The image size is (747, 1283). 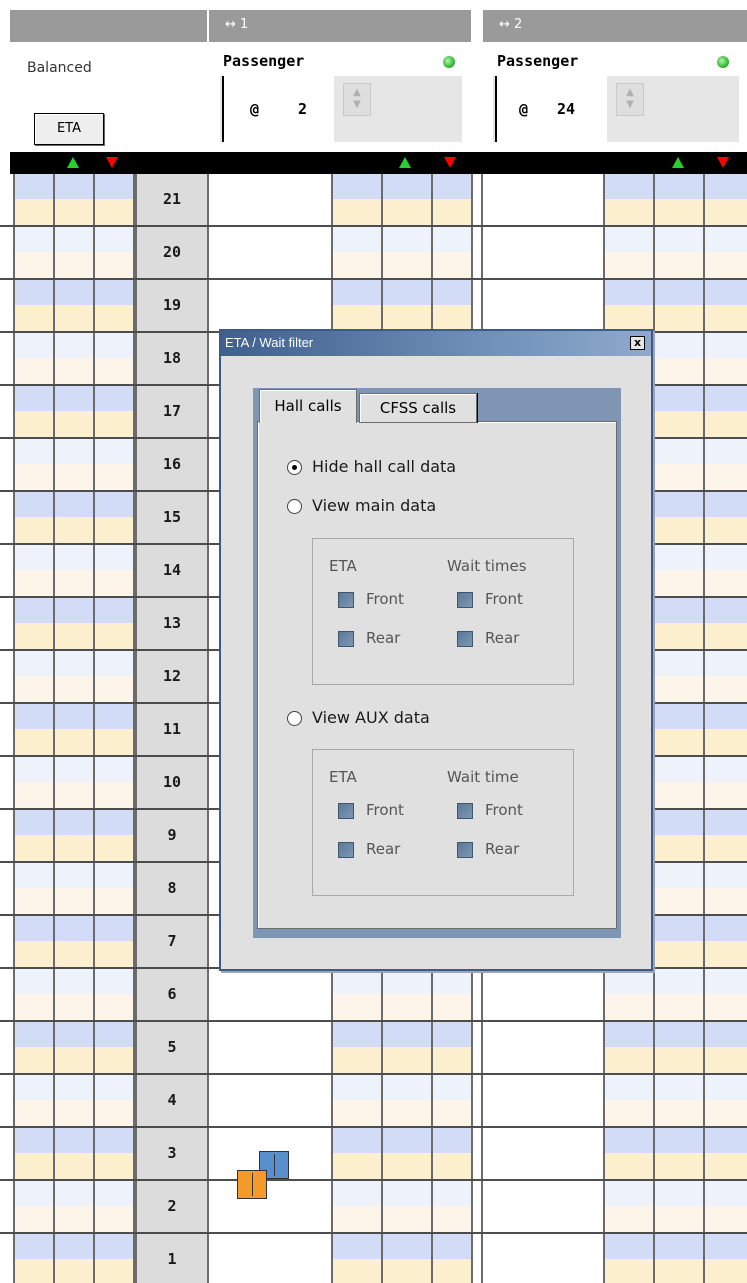 I want to click on main-wait-front-checkbox, so click(x=465, y=600).